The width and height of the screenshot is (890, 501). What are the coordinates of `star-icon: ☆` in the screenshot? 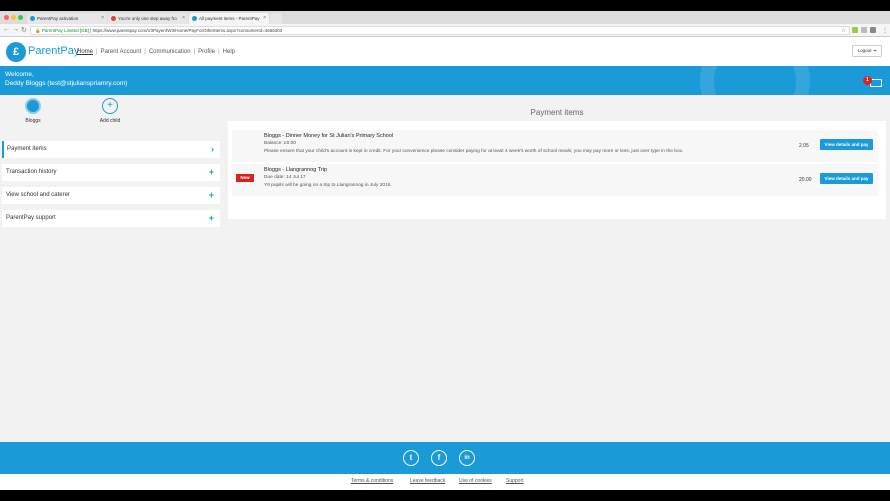 It's located at (843, 30).